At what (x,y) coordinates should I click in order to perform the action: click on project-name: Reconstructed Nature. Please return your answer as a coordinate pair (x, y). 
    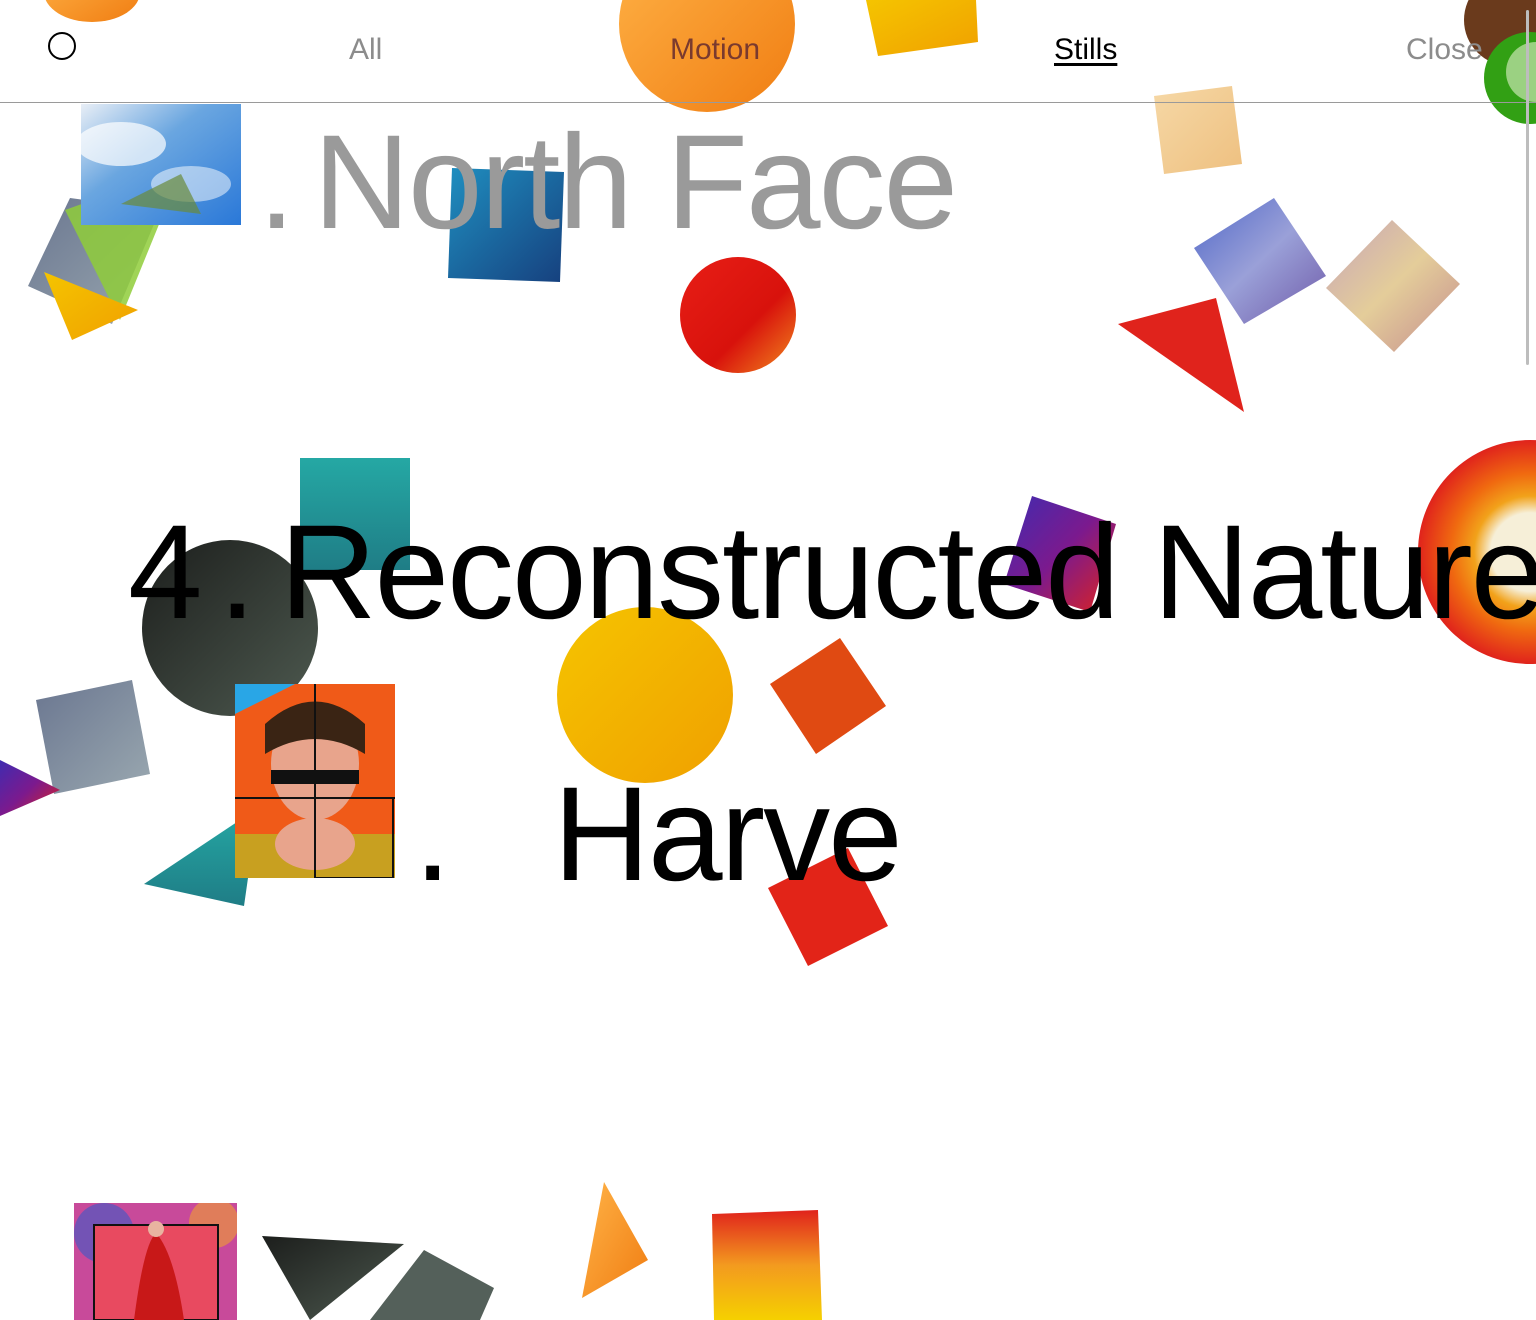
    Looking at the image, I should click on (907, 572).